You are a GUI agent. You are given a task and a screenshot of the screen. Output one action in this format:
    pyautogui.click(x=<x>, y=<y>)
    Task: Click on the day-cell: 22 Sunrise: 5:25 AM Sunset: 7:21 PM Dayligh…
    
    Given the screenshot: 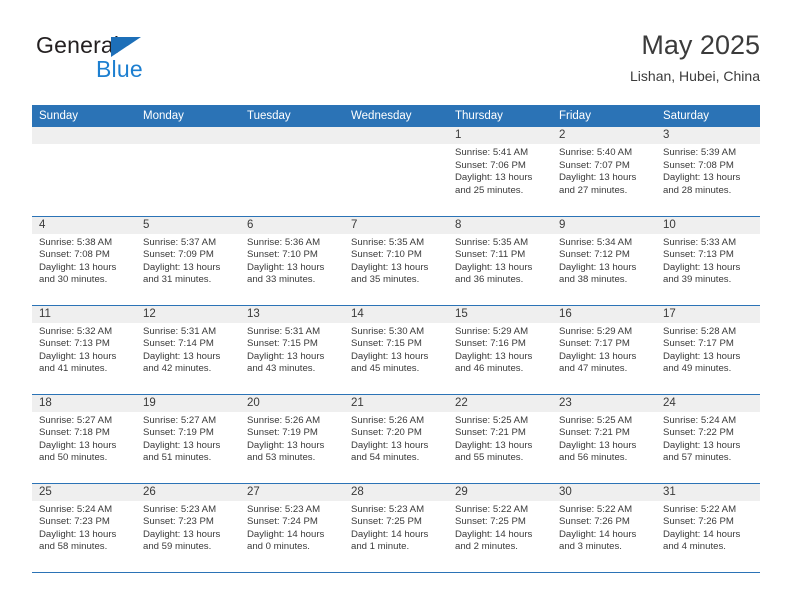 What is the action you would take?
    pyautogui.click(x=500, y=439)
    